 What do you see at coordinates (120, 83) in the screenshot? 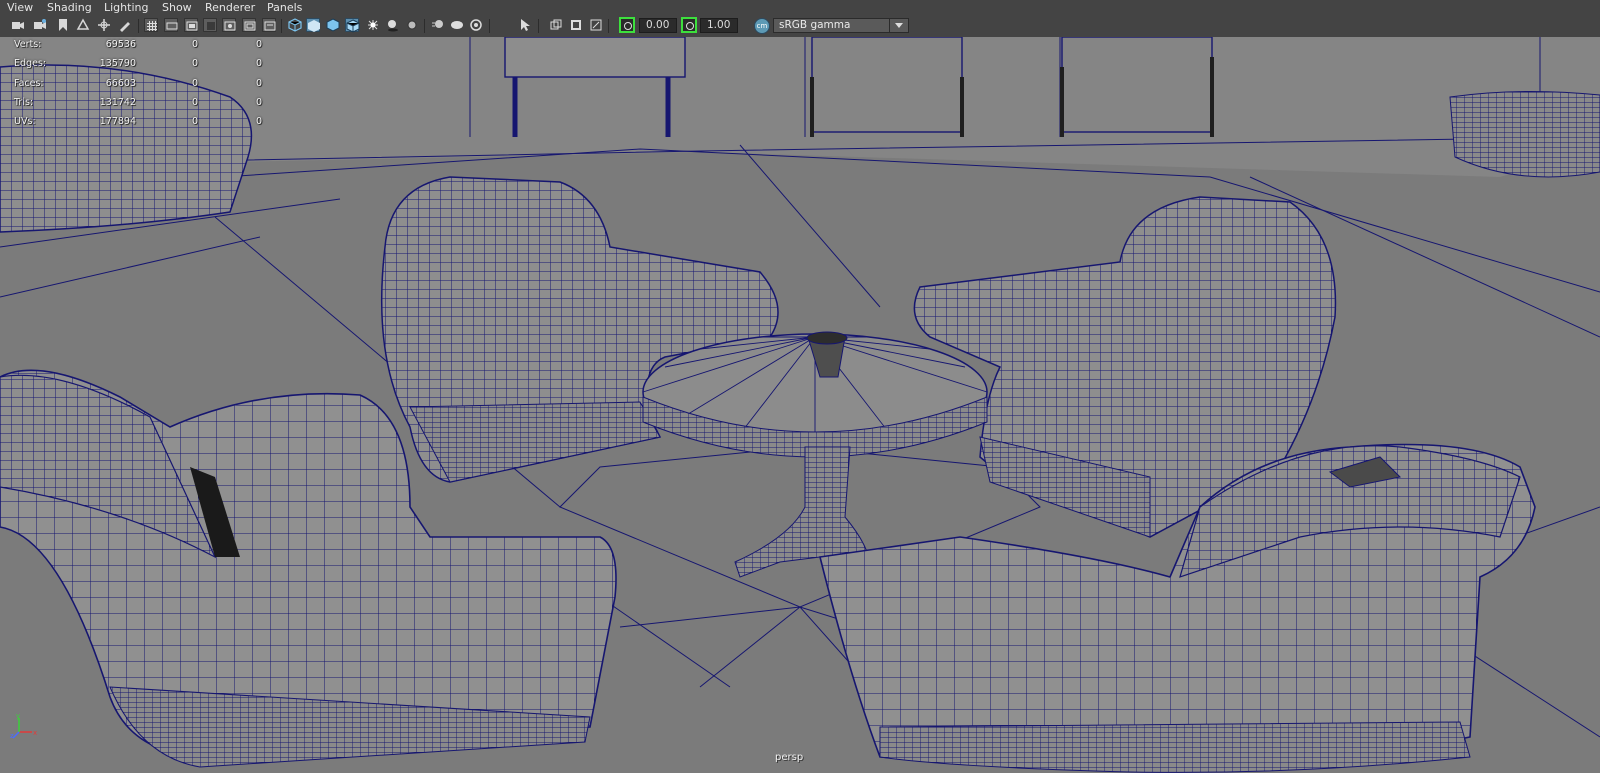
I see `hud-value: 66603` at bounding box center [120, 83].